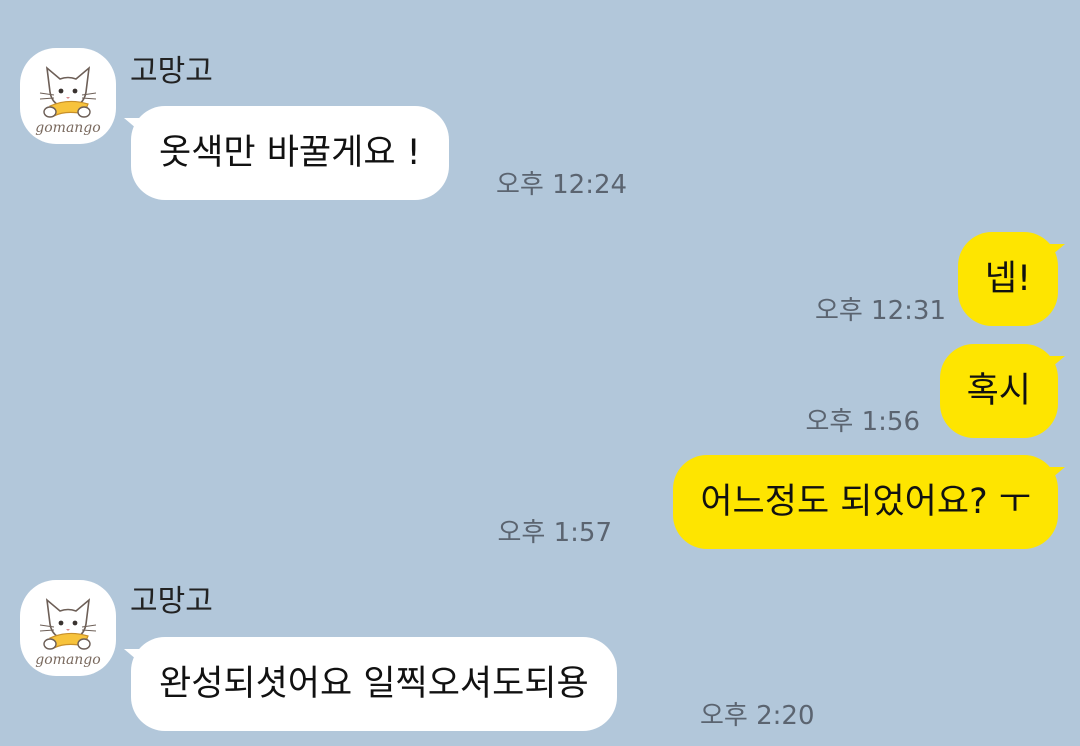 Image resolution: width=1080 pixels, height=746 pixels. Describe the element at coordinates (863, 422) in the screenshot. I see `message-timestamp: 오후 1:56` at that location.